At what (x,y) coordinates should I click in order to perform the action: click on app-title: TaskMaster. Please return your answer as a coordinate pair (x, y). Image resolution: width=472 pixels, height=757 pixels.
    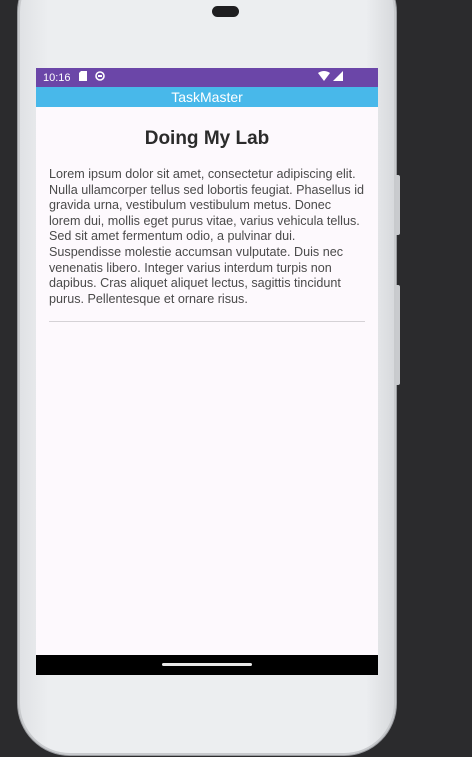
    Looking at the image, I should click on (207, 97).